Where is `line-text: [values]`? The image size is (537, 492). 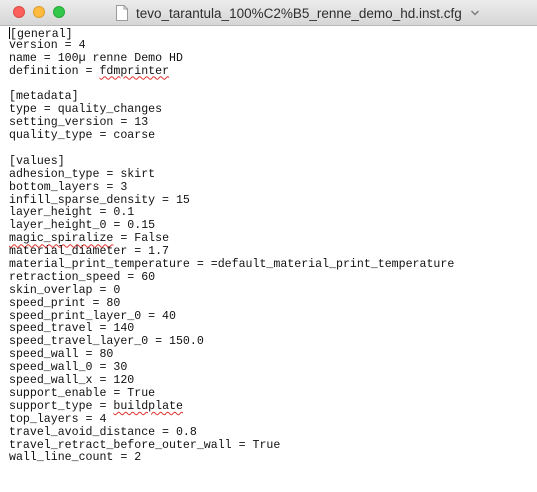 line-text: [values] is located at coordinates (37, 161).